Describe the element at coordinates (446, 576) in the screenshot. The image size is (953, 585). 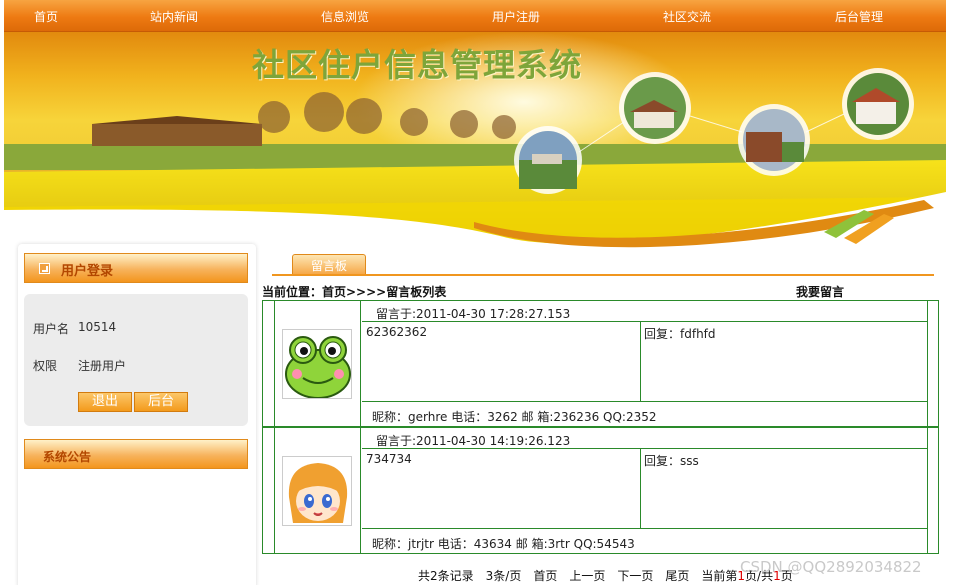
I see `pager-total: 共2条记录` at that location.